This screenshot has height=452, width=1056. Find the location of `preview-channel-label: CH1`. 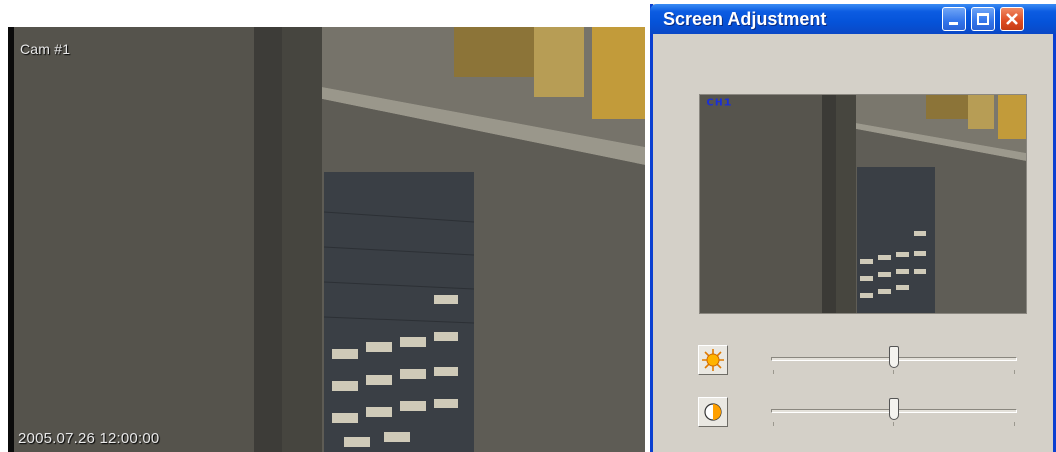

preview-channel-label: CH1 is located at coordinates (719, 103).